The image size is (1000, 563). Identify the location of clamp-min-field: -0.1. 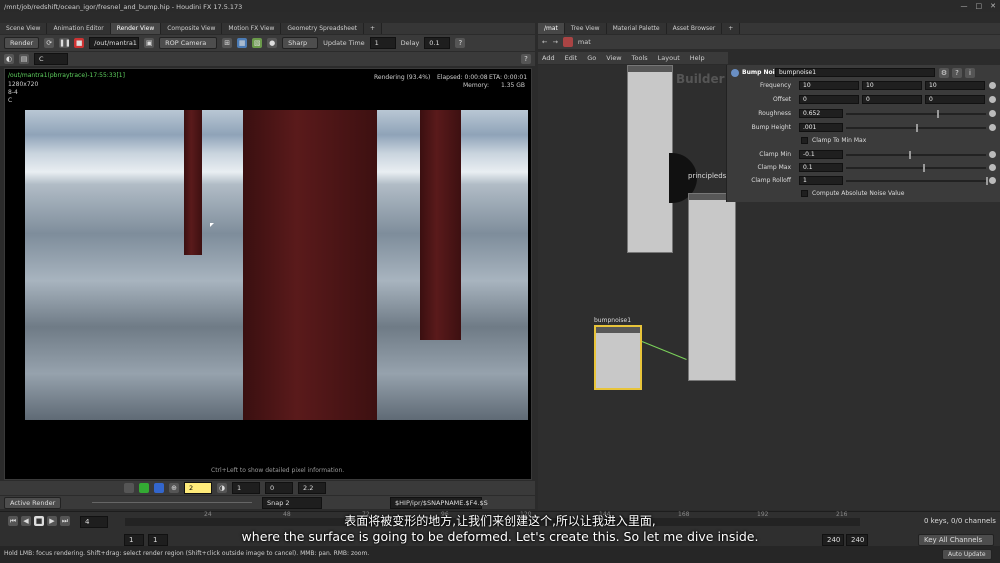
(821, 154).